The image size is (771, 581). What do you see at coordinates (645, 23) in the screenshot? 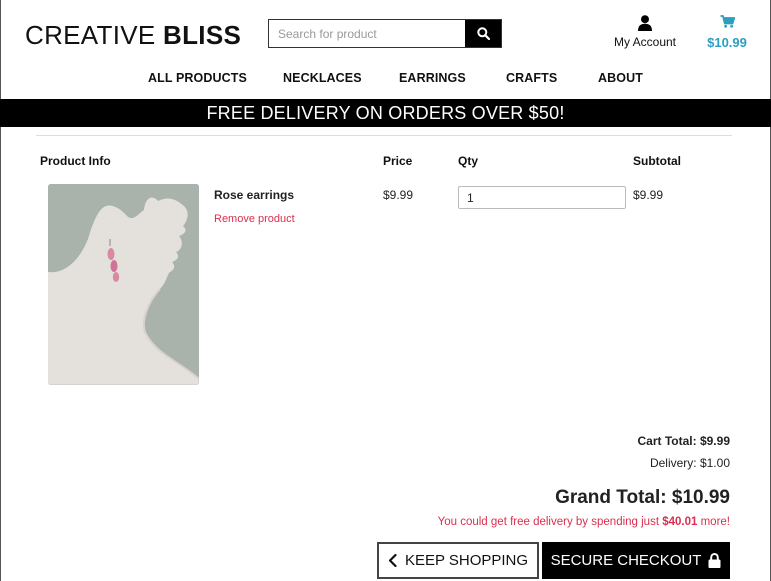
I see `user-icon` at bounding box center [645, 23].